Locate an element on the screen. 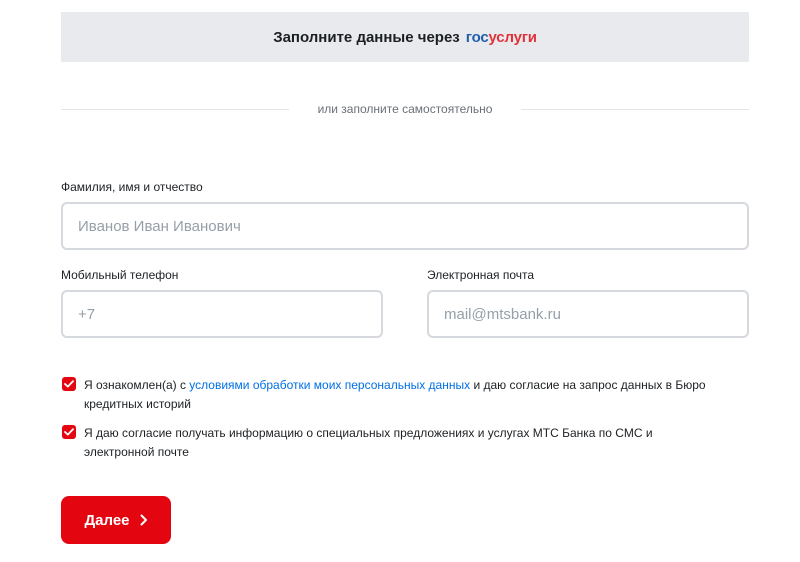  consent-pd-checkbox is located at coordinates (69, 384).